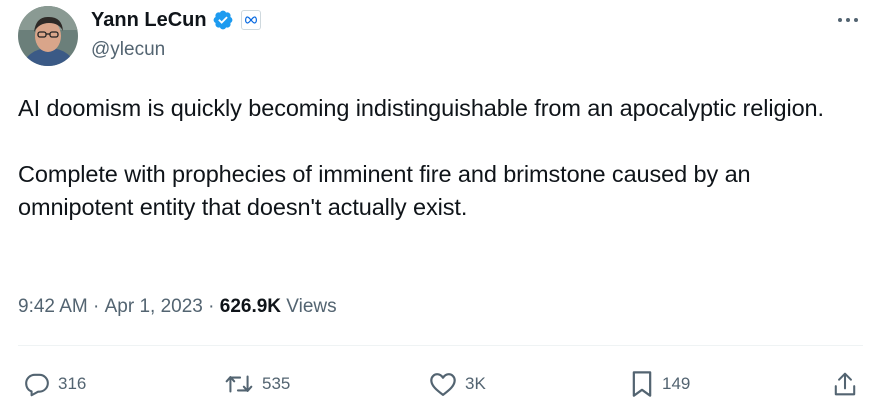 This screenshot has height=407, width=881. I want to click on more-icon, so click(848, 20).